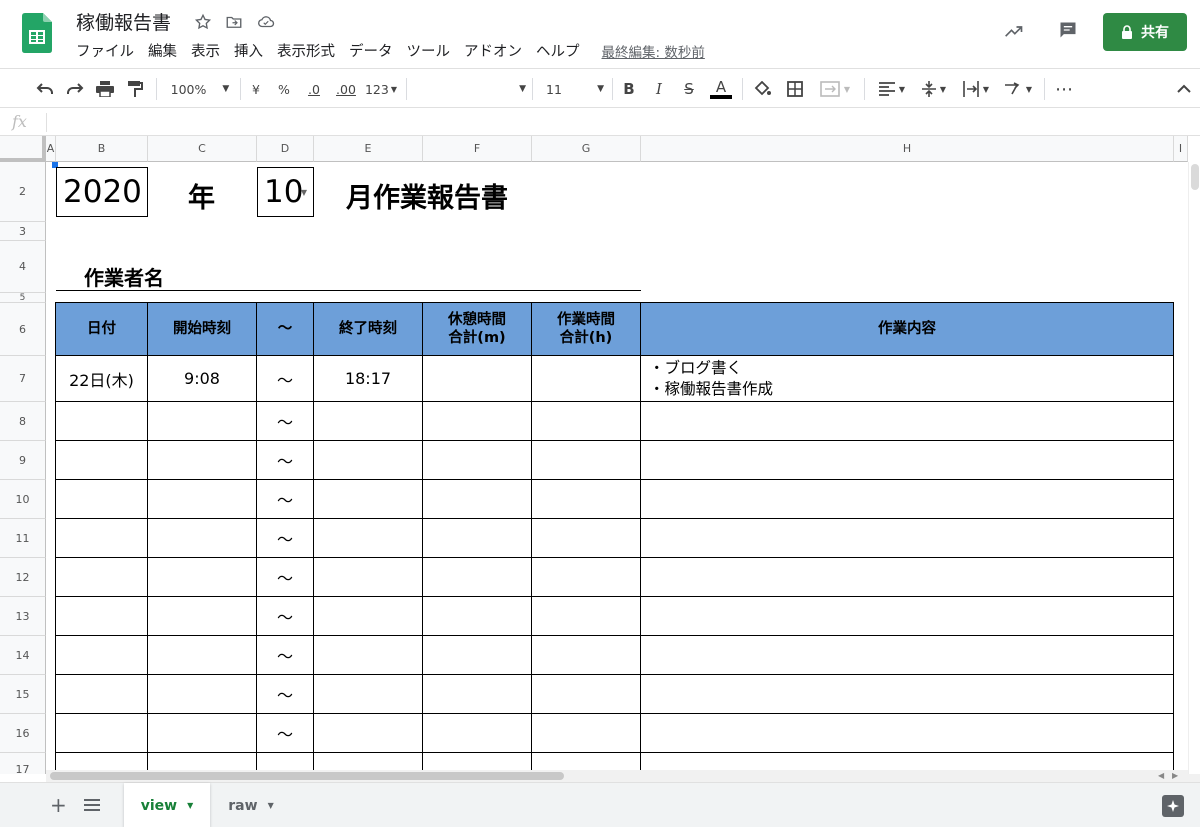 This screenshot has height=827, width=1200. Describe the element at coordinates (1184, 89) in the screenshot. I see `chevron-up-icon` at that location.